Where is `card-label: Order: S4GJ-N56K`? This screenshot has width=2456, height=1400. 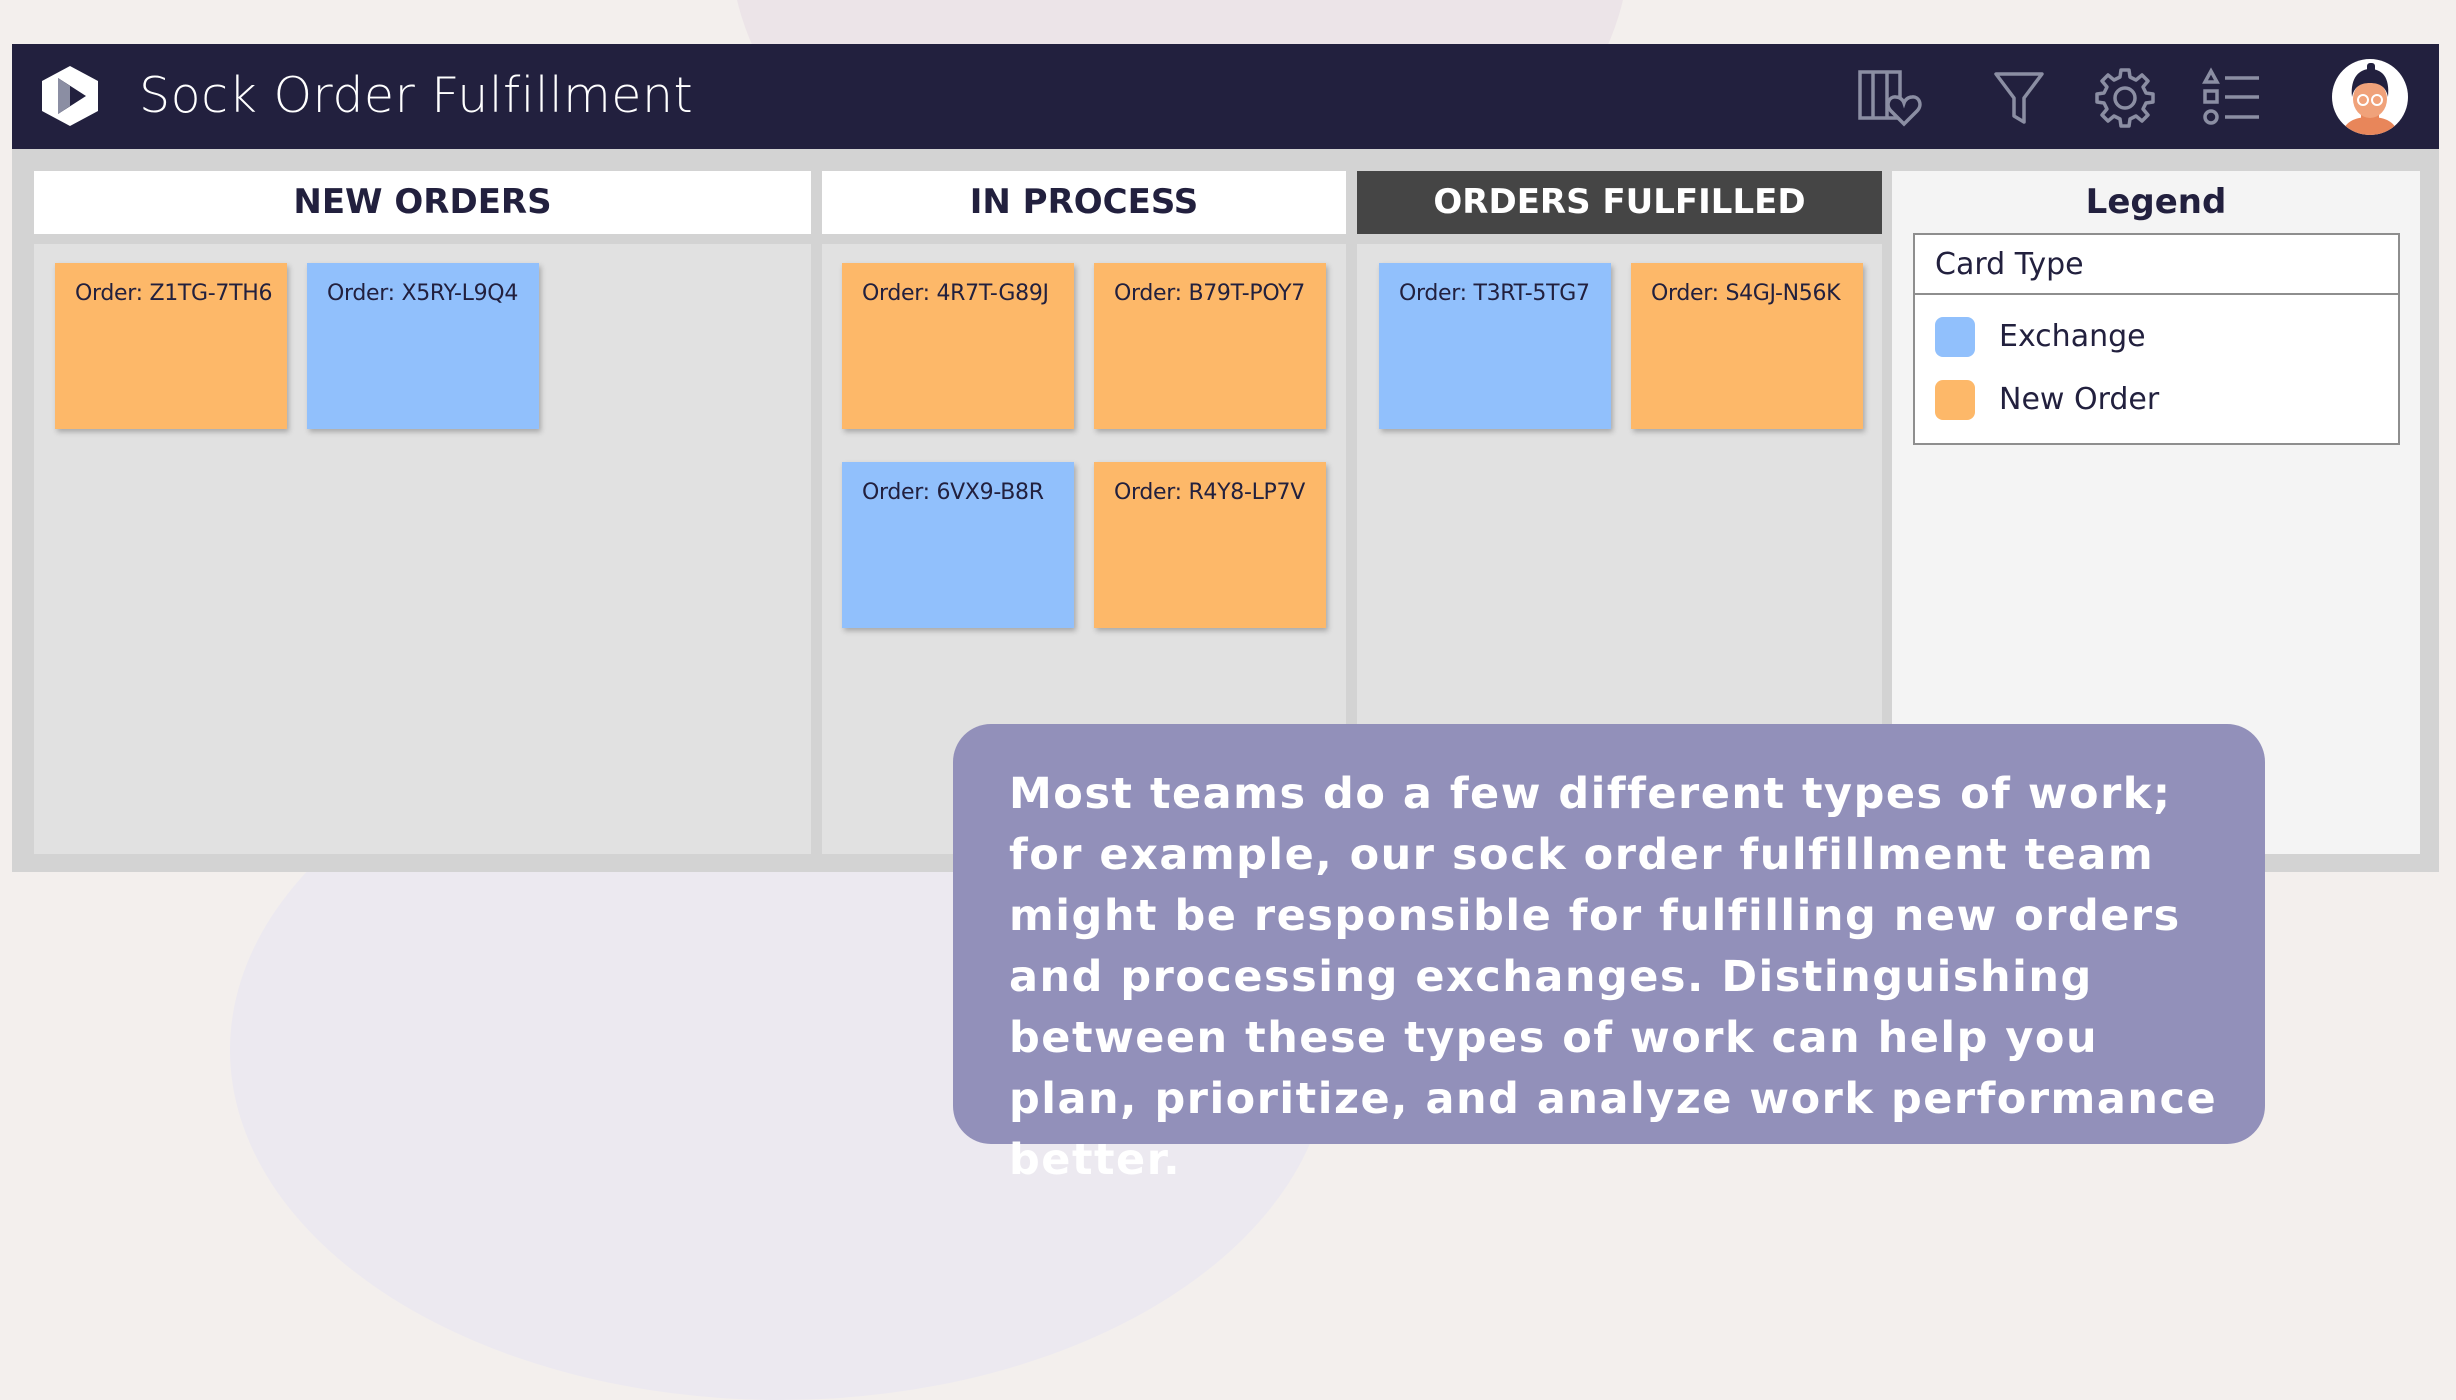 card-label: Order: S4GJ-N56K is located at coordinates (1746, 293).